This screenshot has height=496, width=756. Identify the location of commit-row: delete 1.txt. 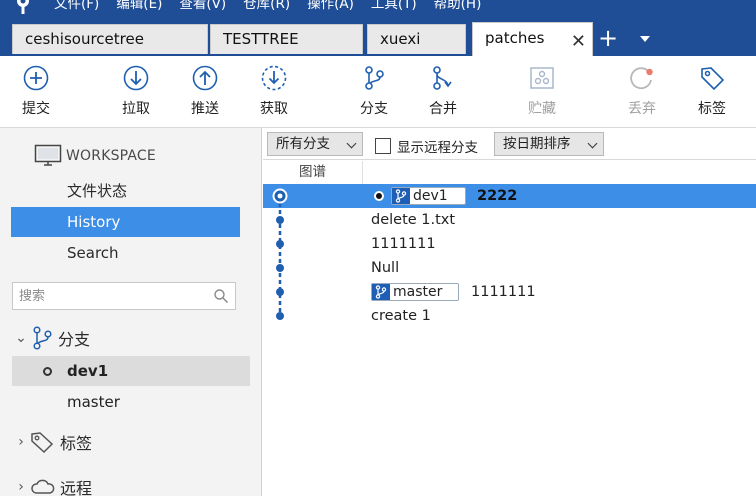
(509, 220).